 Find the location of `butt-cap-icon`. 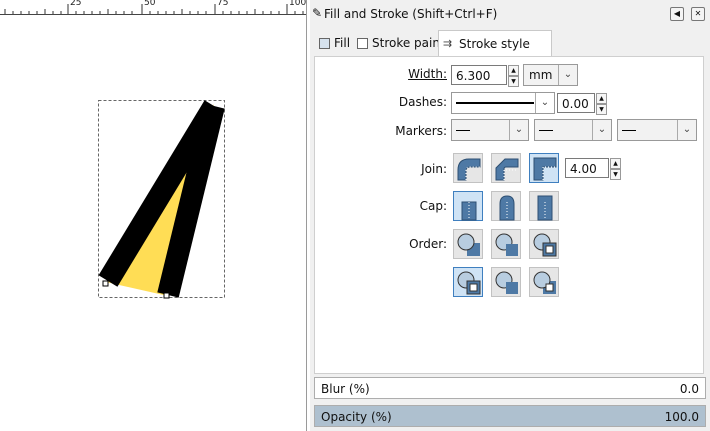

butt-cap-icon is located at coordinates (469, 211).